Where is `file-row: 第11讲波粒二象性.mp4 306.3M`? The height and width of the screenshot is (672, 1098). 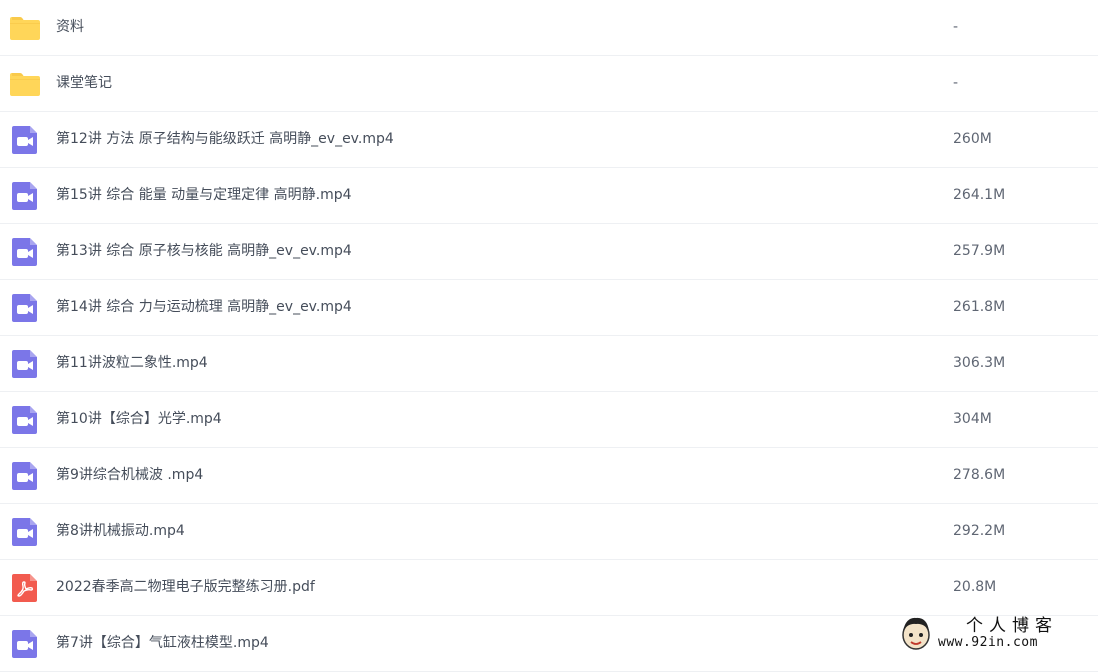
file-row: 第11讲波粒二象性.mp4 306.3M is located at coordinates (549, 364).